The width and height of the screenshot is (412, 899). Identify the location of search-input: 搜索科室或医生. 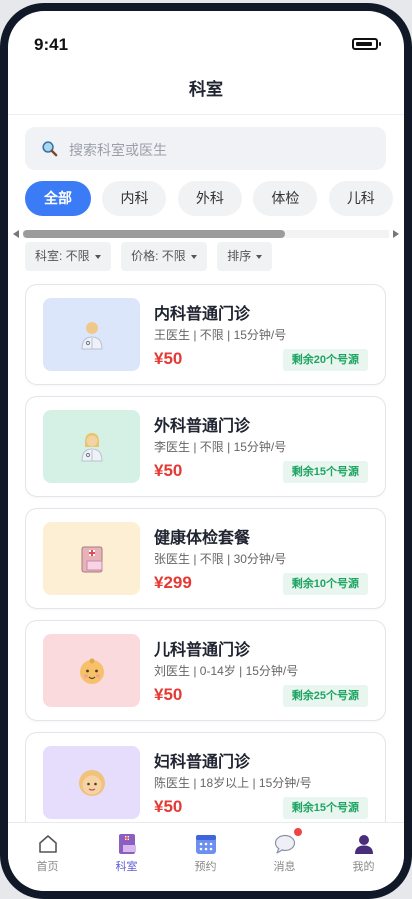
(205, 148).